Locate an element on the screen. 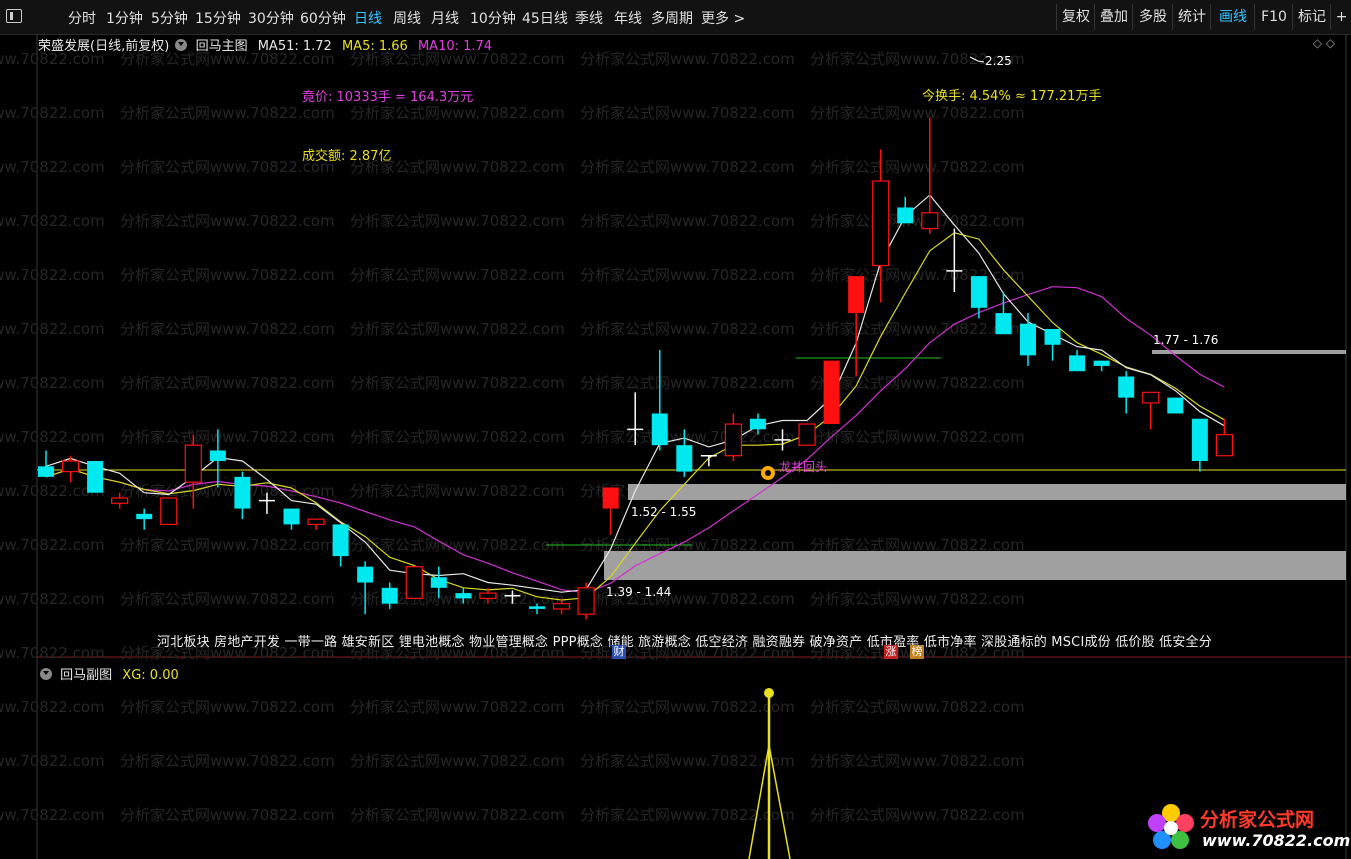 This screenshot has height=859, width=1351. sub-indicator-dropdown-icon is located at coordinates (46, 674).